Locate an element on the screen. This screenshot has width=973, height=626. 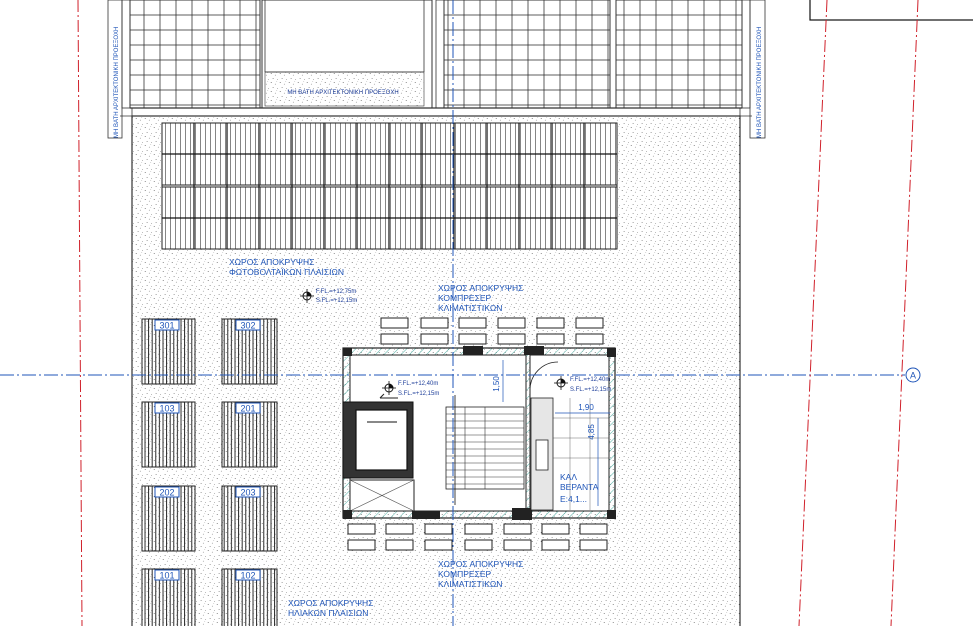
compressor-bottom-label-line2: ΚΟΜΠΡΕΣΕΡ is located at coordinates (465, 574).